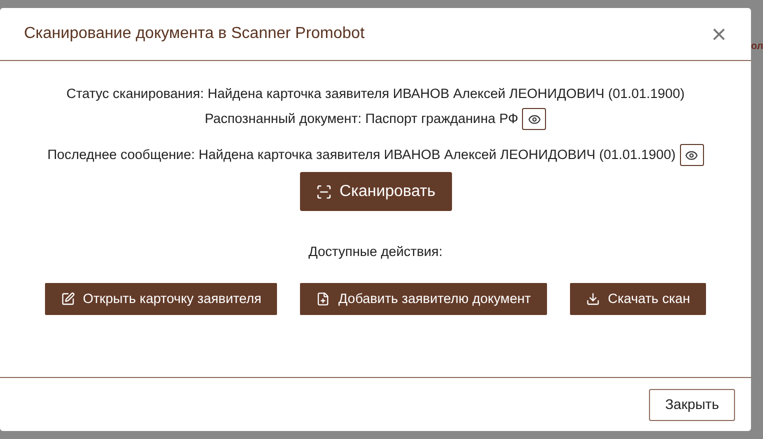  What do you see at coordinates (361, 155) in the screenshot?
I see `last-message-text: Последнее сообщение: Найдена карточка заявителя ИВАНОВ Алексей ЛЕОНИДОВИЧ (01.01.1900)` at bounding box center [361, 155].